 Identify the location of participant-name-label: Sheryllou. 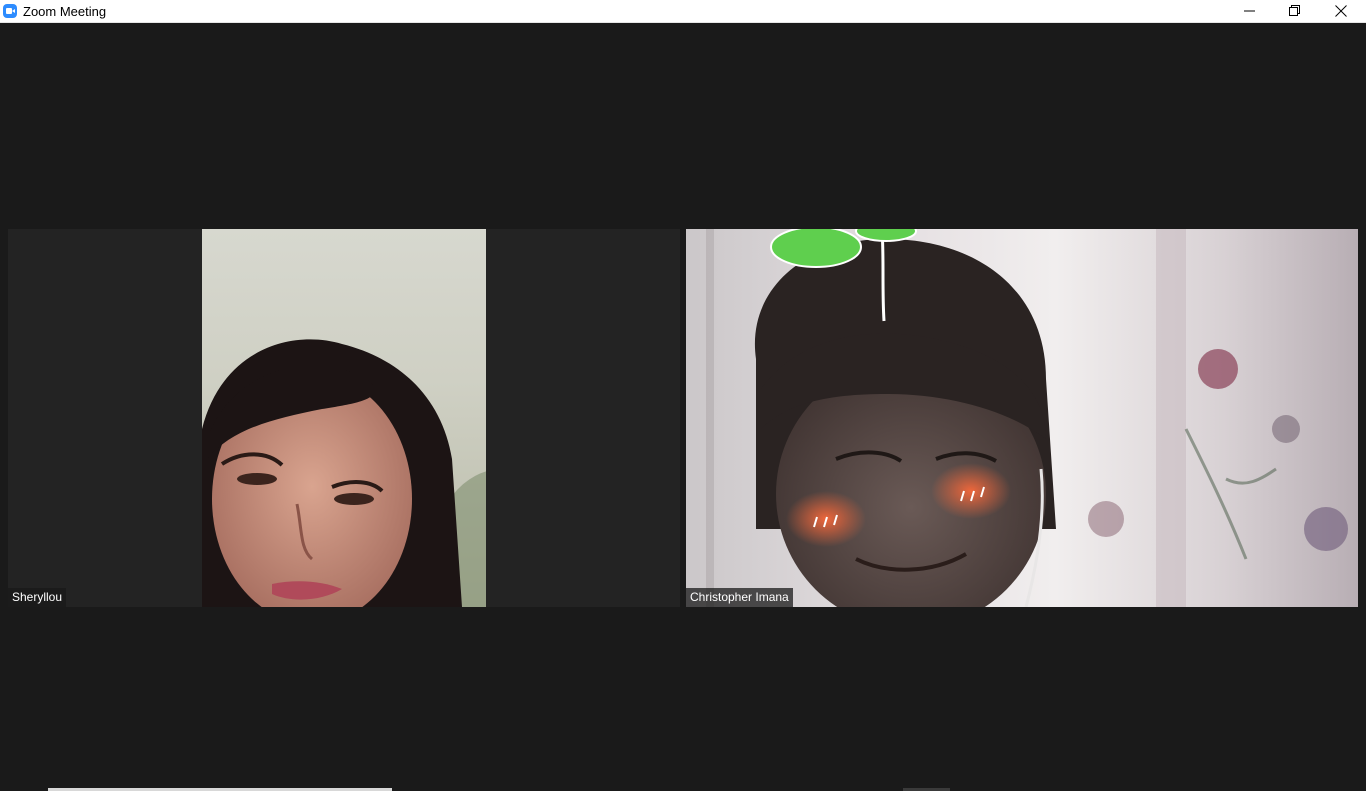
(37, 597).